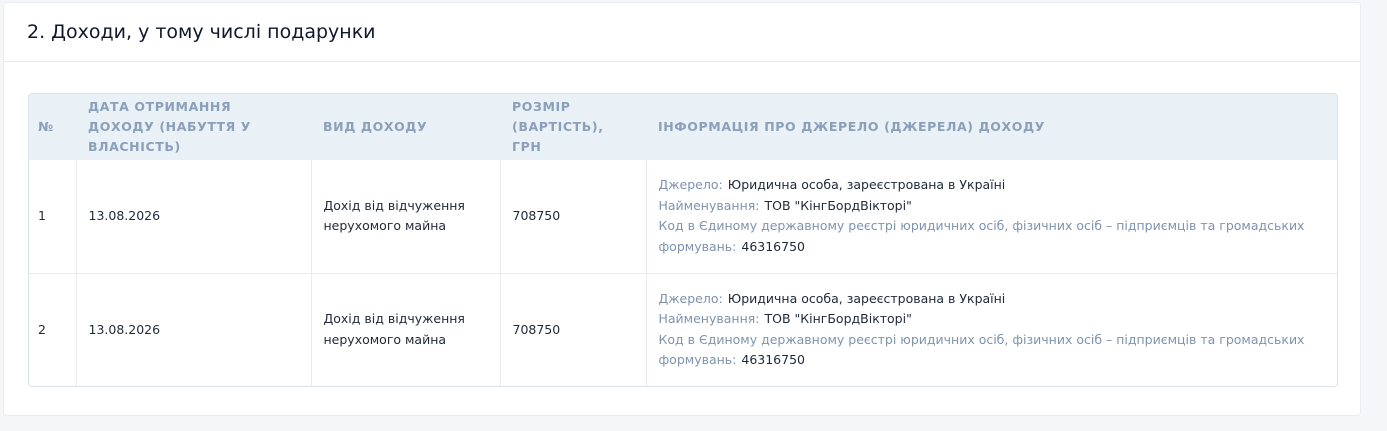  Describe the element at coordinates (53, 216) in the screenshot. I see `row-number: 1` at that location.